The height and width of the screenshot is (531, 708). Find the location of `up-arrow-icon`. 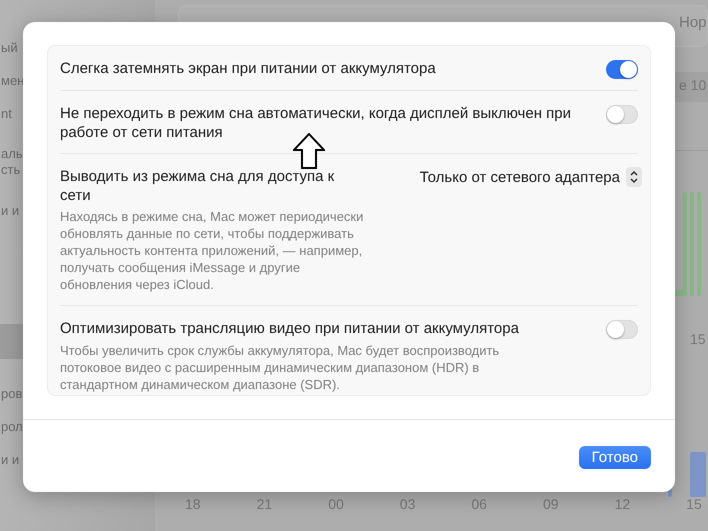

up-arrow-icon is located at coordinates (309, 151).